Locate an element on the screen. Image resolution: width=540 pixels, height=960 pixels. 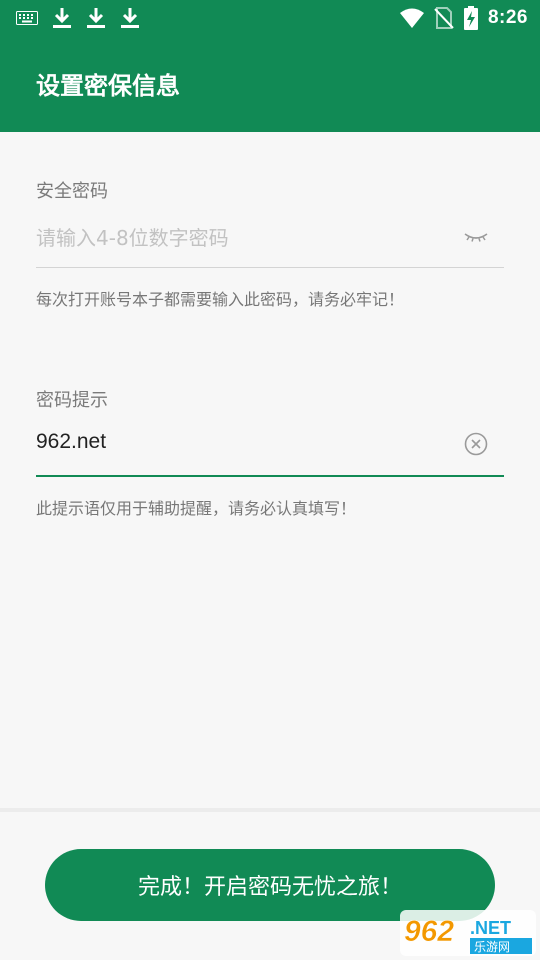
watermark-subtitle: 乐游网 is located at coordinates (492, 947).